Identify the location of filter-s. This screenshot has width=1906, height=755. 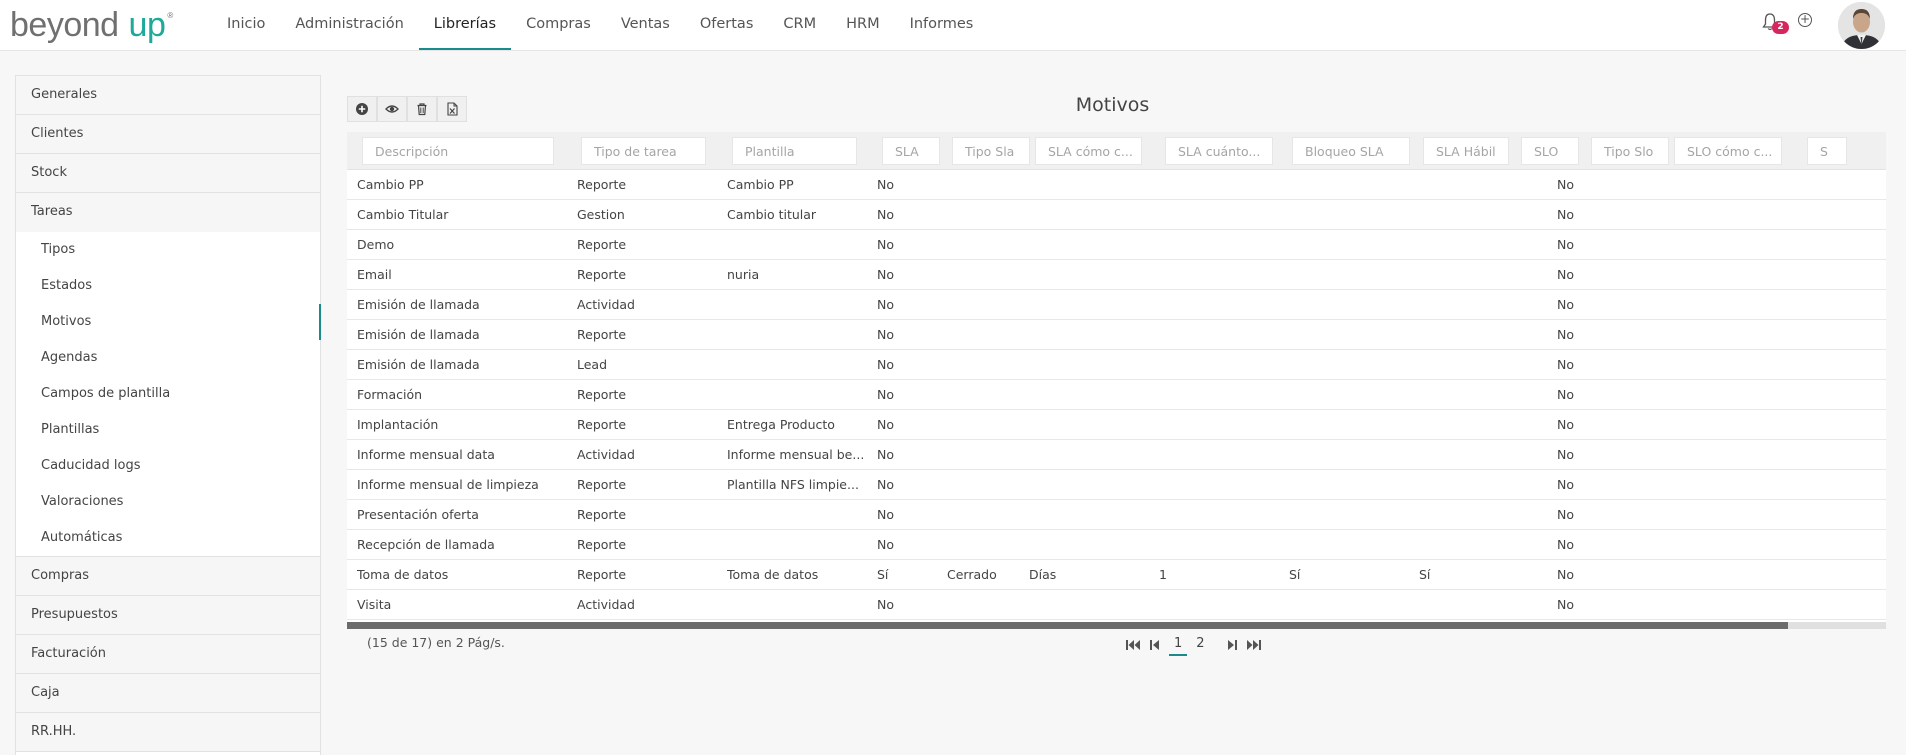
(1827, 151).